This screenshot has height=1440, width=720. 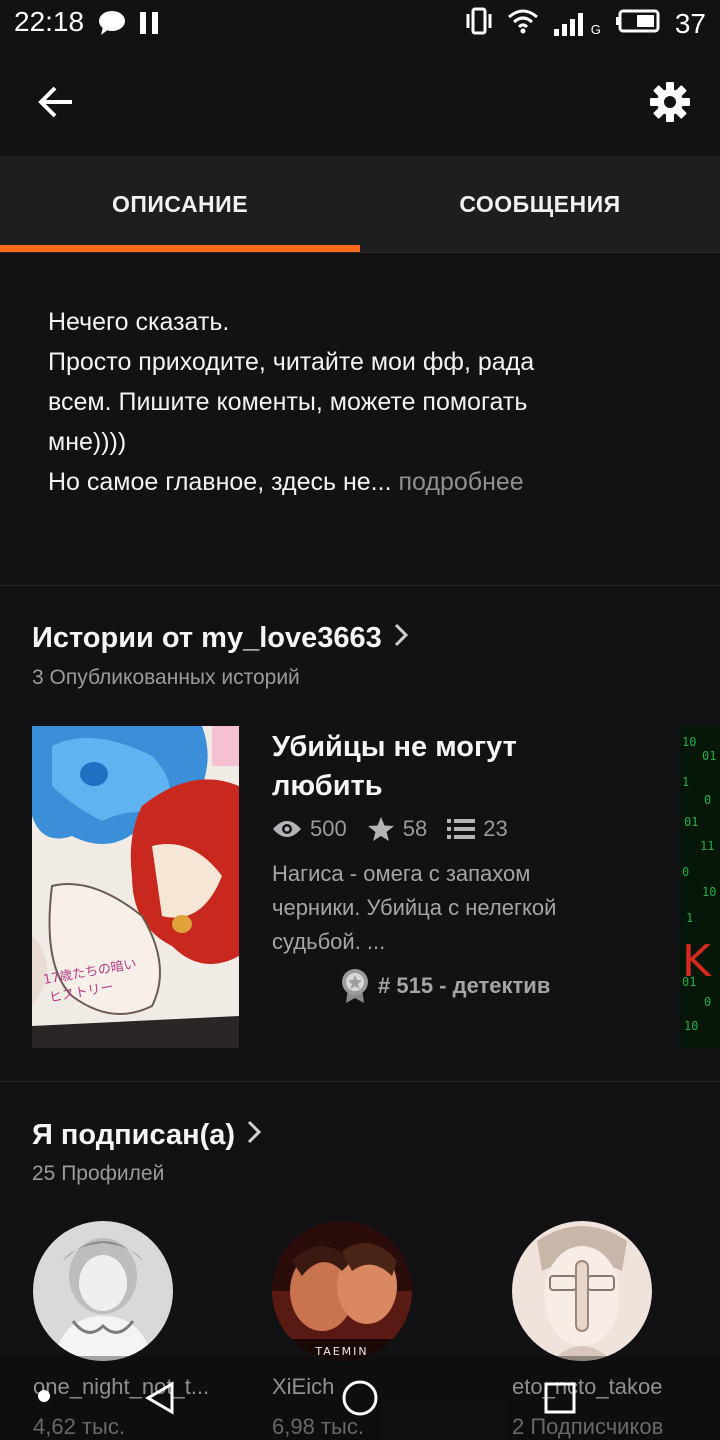 I want to click on arrow-left-icon, so click(x=55, y=102).